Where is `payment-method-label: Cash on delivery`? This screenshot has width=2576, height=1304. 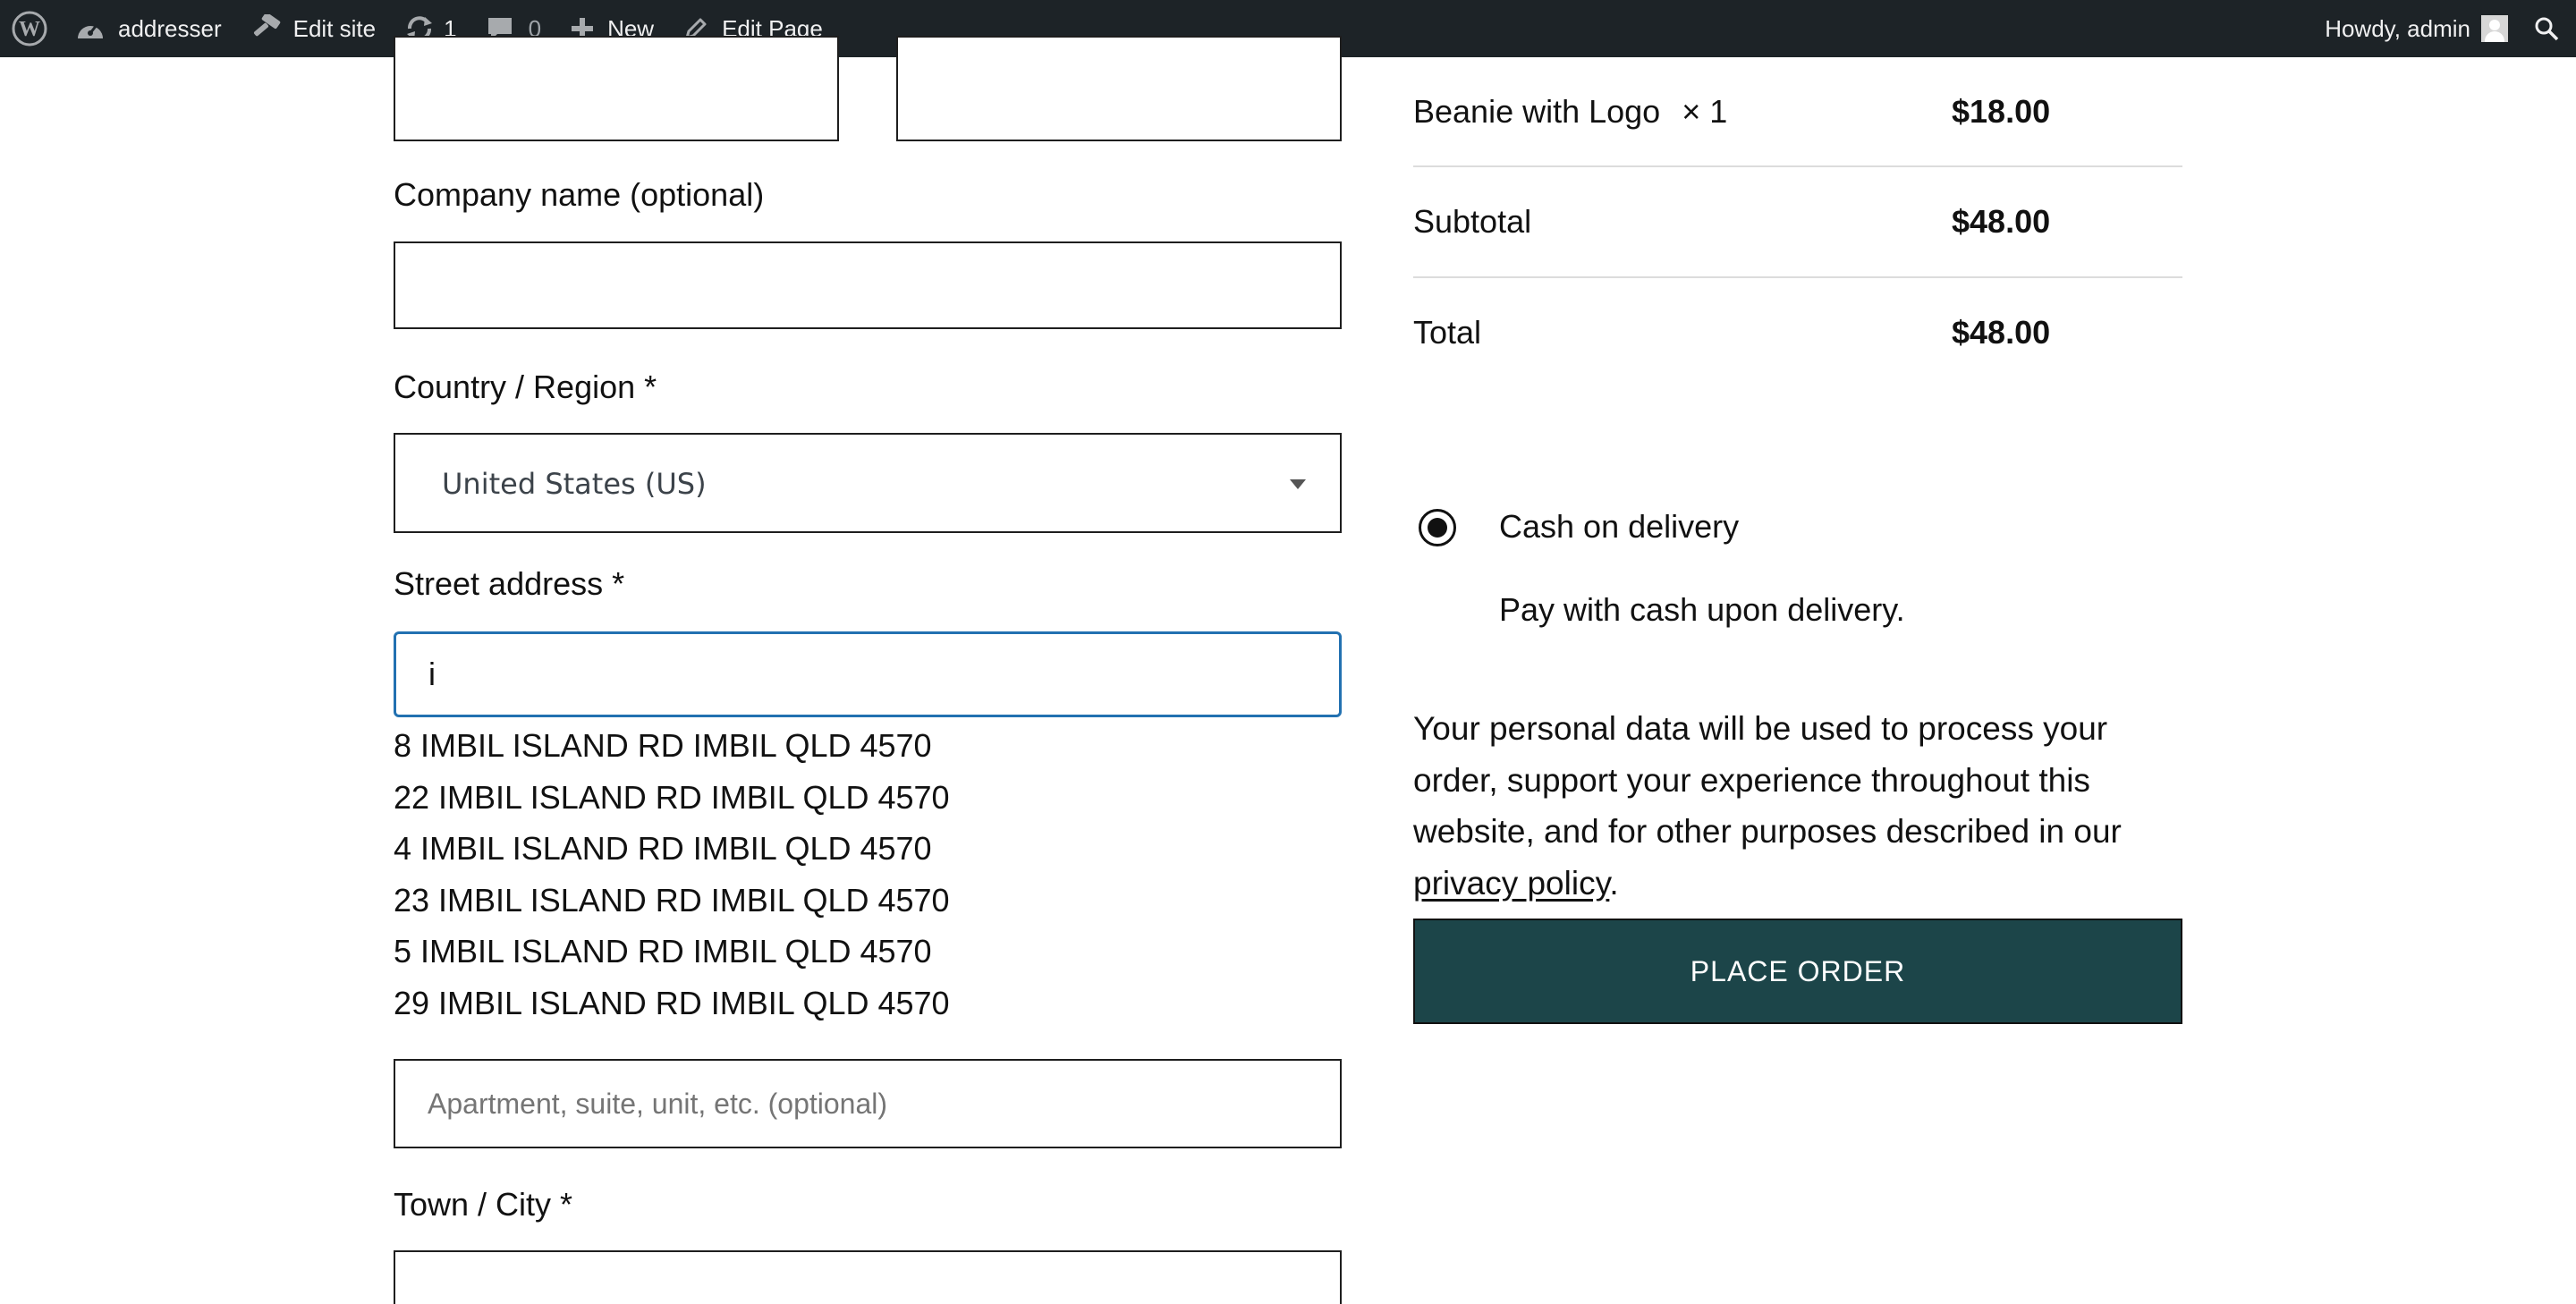
payment-method-label: Cash on delivery is located at coordinates (1619, 527).